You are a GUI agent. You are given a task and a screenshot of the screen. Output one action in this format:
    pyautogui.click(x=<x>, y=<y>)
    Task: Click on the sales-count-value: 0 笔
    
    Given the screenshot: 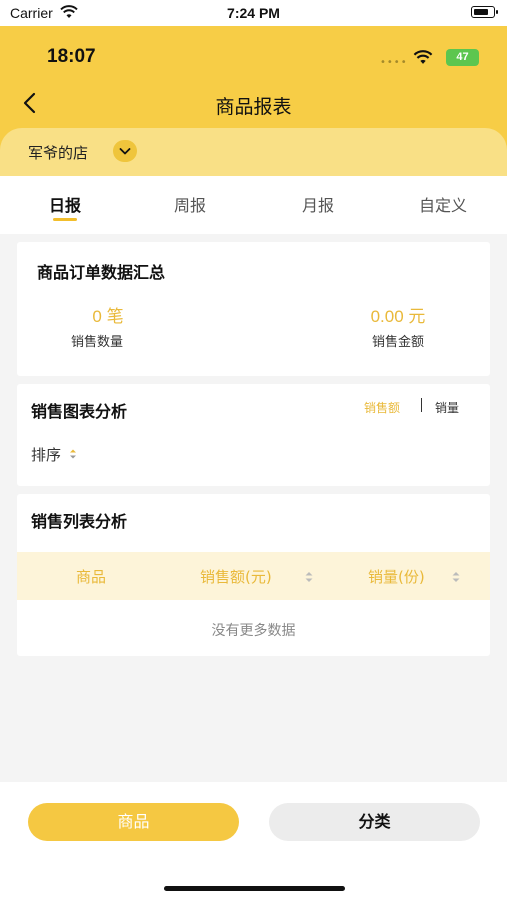 What is the action you would take?
    pyautogui.click(x=108, y=316)
    